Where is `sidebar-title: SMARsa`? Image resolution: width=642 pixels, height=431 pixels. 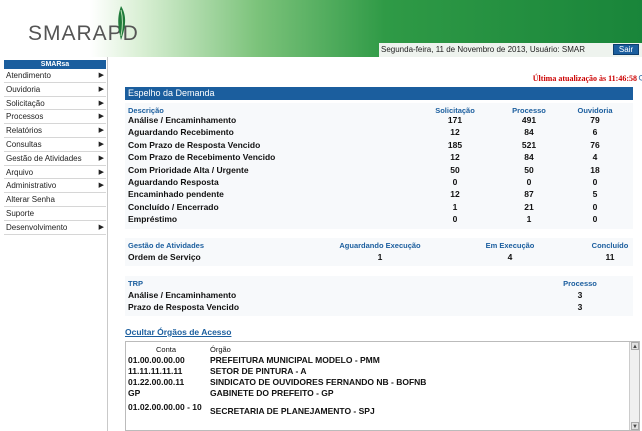 sidebar-title: SMARsa is located at coordinates (55, 64).